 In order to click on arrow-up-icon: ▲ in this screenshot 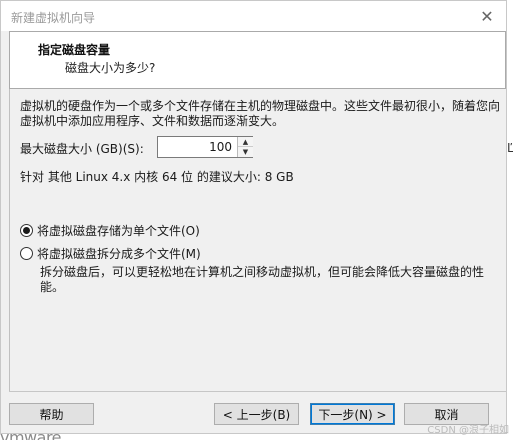, I will do `click(245, 141)`.